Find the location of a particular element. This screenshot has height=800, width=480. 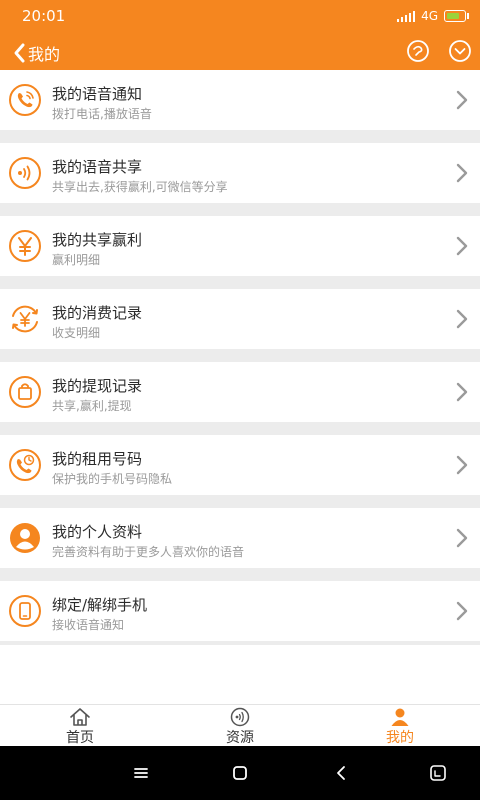

signal-icon is located at coordinates (406, 16).